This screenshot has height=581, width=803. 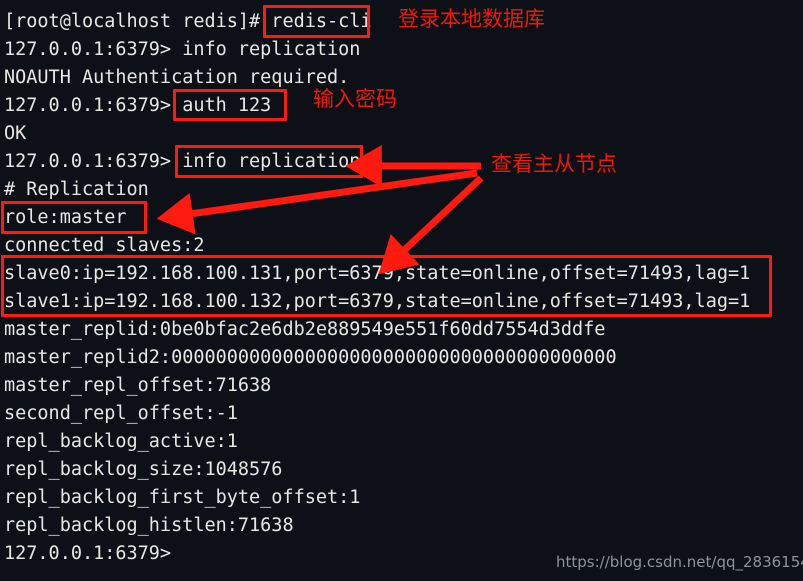 I want to click on terminal-line: repl_backlog_histlen:71638, so click(x=149, y=525).